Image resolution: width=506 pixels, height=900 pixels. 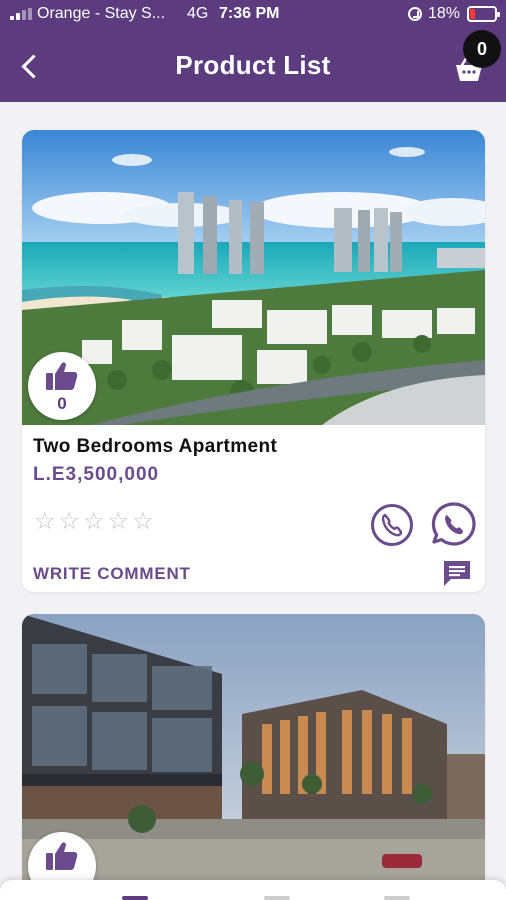 I want to click on write-comment-link: WRITE COMMENT, so click(x=112, y=574).